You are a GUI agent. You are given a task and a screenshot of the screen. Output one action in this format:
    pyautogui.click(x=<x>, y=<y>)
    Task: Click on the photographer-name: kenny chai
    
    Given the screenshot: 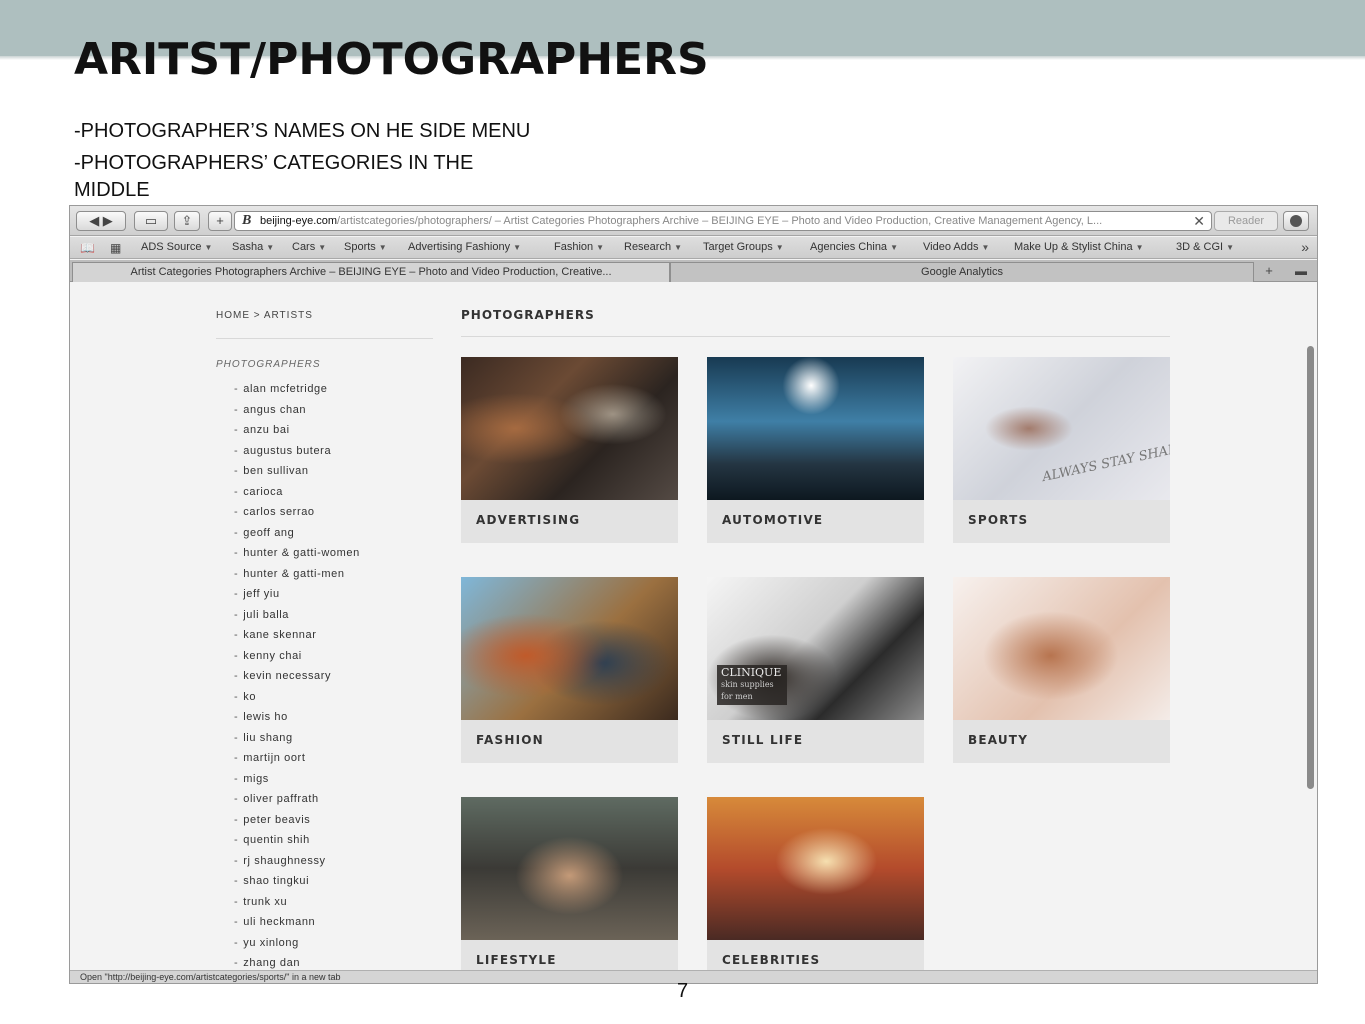 What is the action you would take?
    pyautogui.click(x=272, y=655)
    